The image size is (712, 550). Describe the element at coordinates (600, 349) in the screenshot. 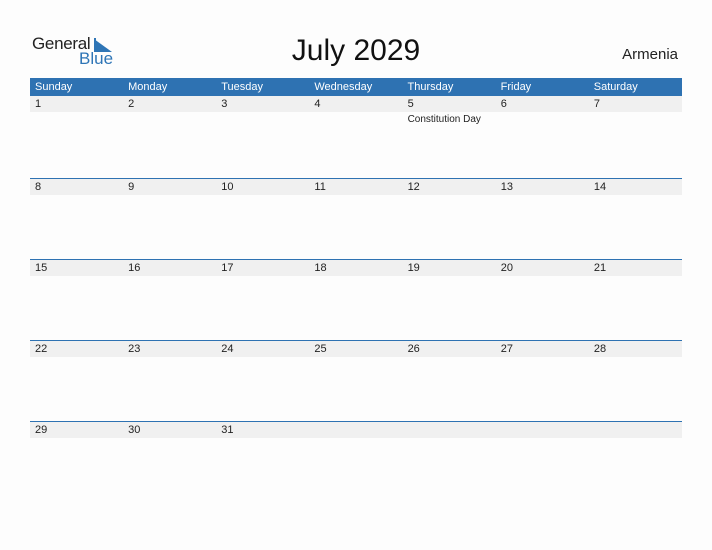

I see `day-number: 28` at that location.